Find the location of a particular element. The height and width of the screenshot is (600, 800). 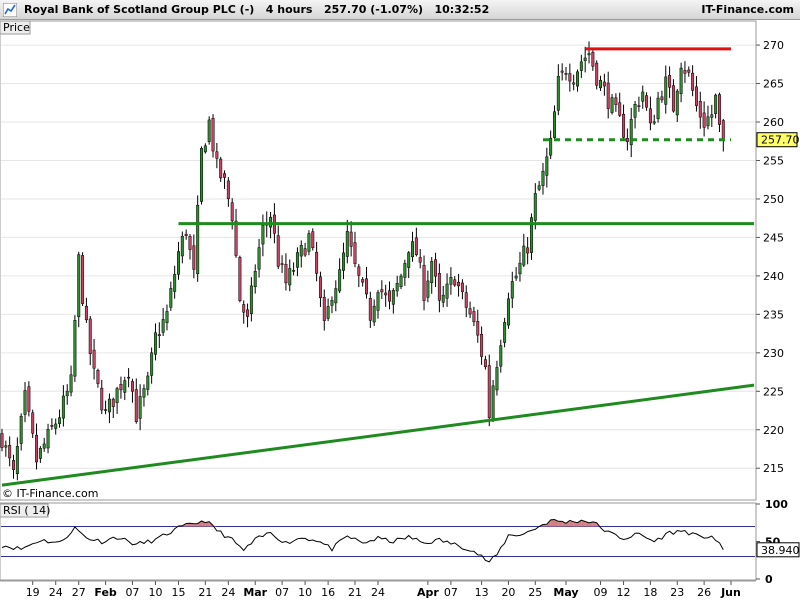

price-y-tick-label: 245 is located at coordinates (773, 237).